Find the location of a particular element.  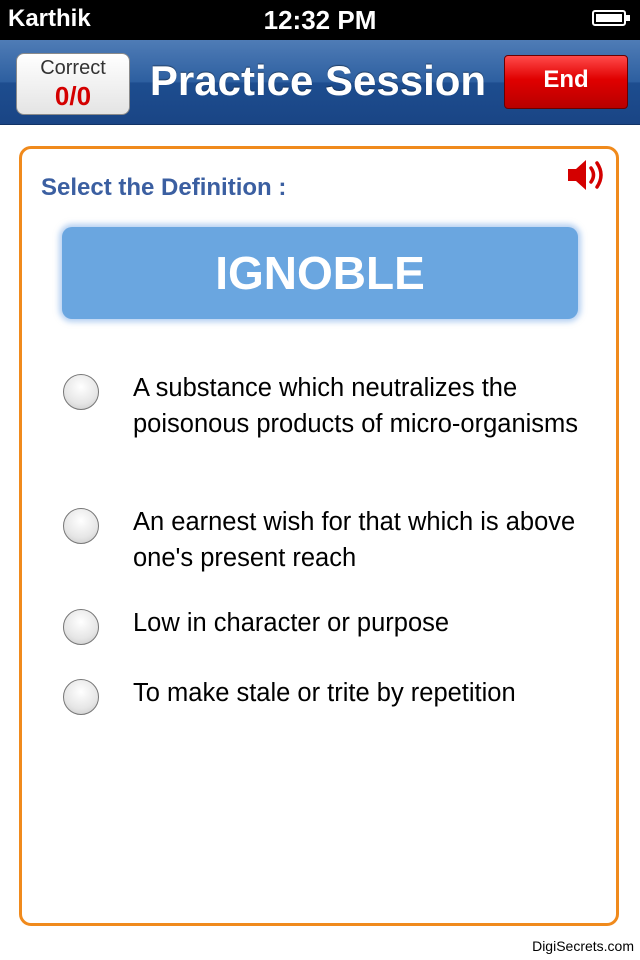

option-text: To make stale or trite by repetition is located at coordinates (324, 693).